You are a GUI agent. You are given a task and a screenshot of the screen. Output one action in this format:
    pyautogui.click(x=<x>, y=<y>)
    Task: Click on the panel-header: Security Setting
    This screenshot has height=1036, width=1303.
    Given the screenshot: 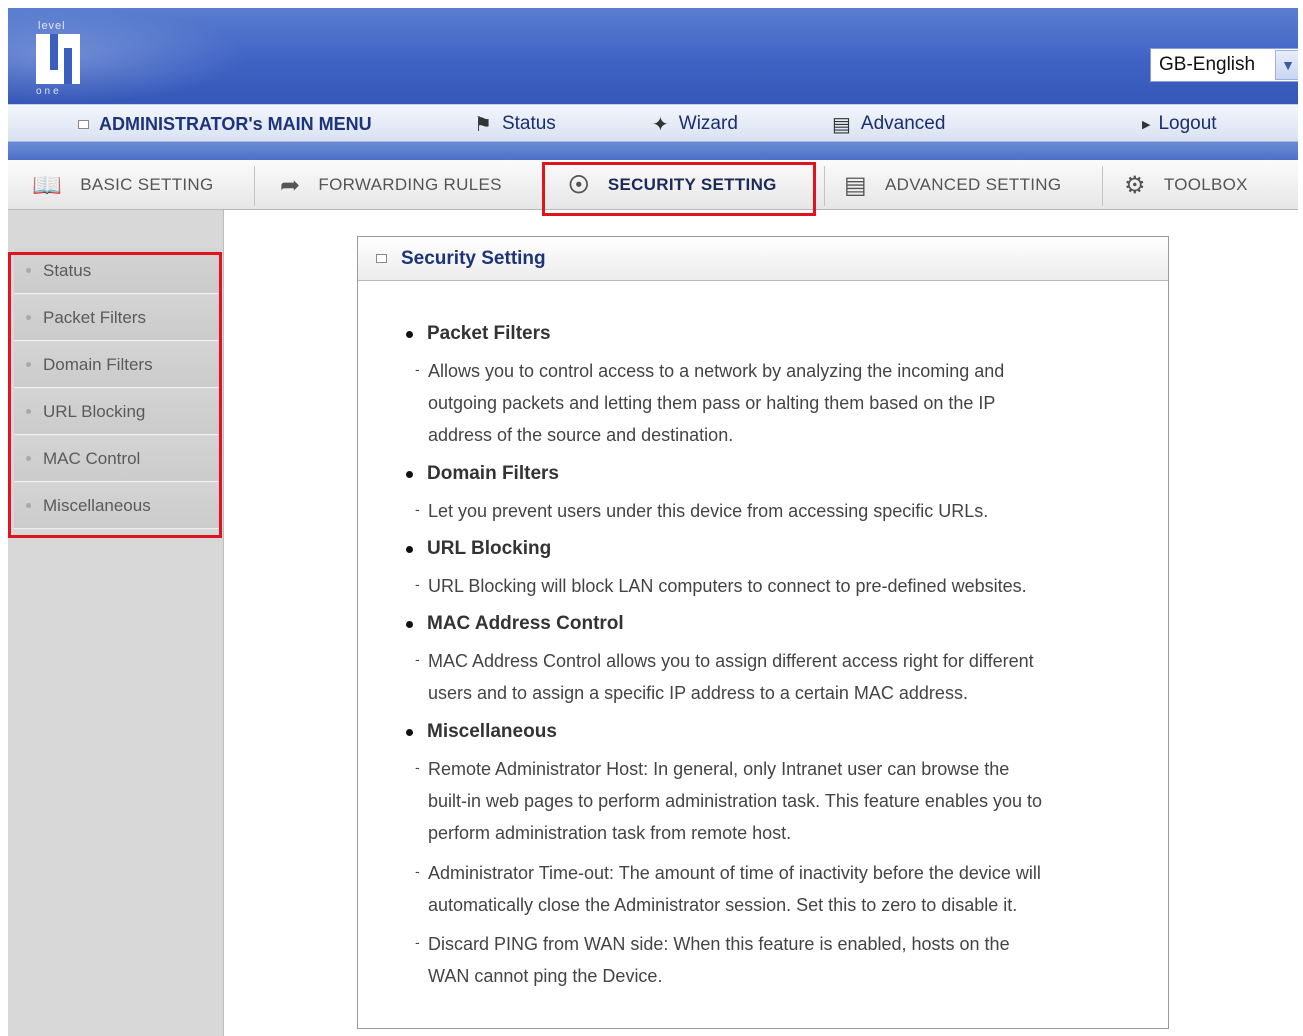 What is the action you would take?
    pyautogui.click(x=763, y=259)
    